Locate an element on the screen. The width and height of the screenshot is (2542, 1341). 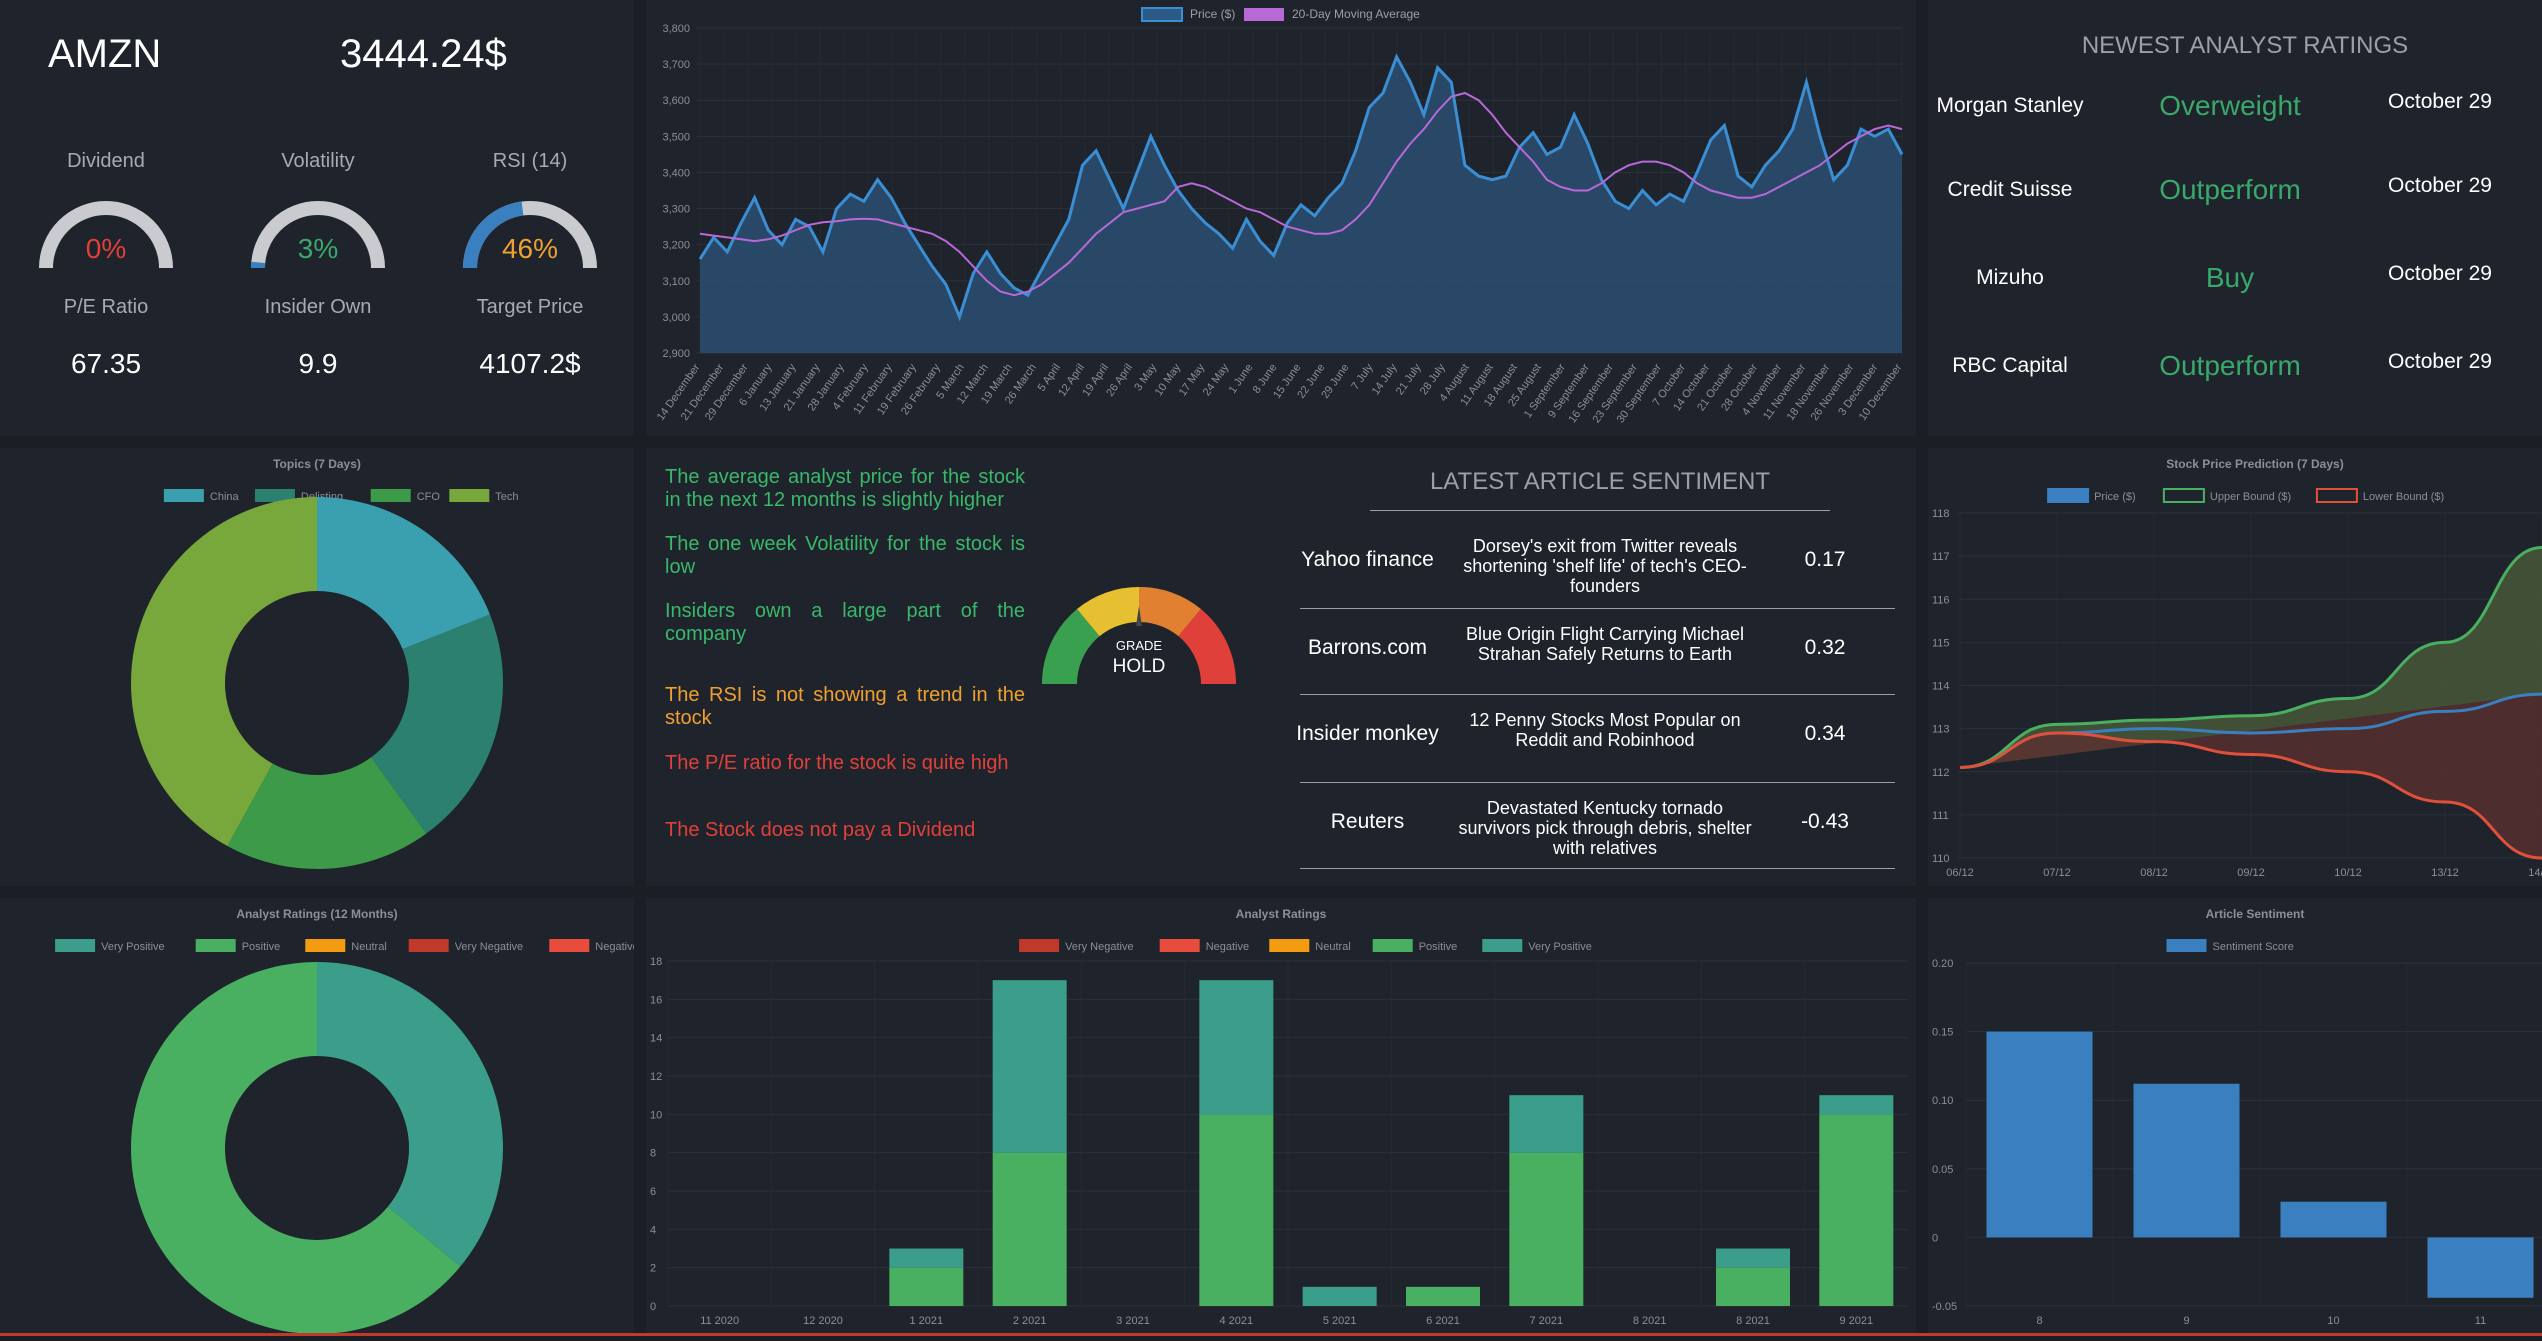
y-tick-label: 3,000 is located at coordinates (676, 318).